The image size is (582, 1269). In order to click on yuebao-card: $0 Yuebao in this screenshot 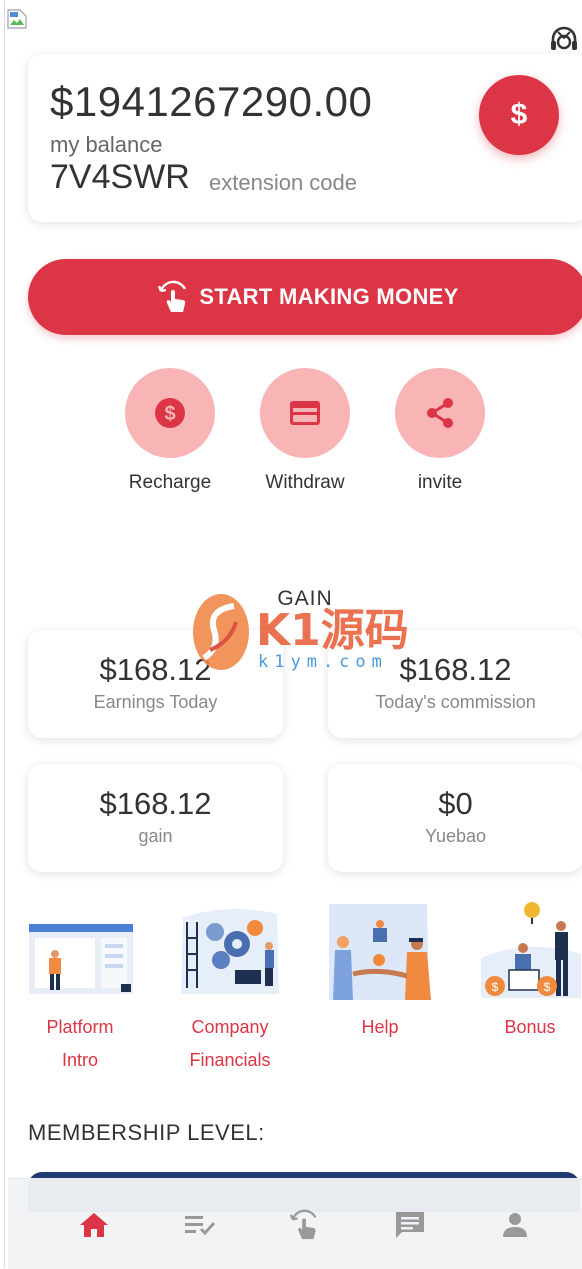, I will do `click(455, 818)`.